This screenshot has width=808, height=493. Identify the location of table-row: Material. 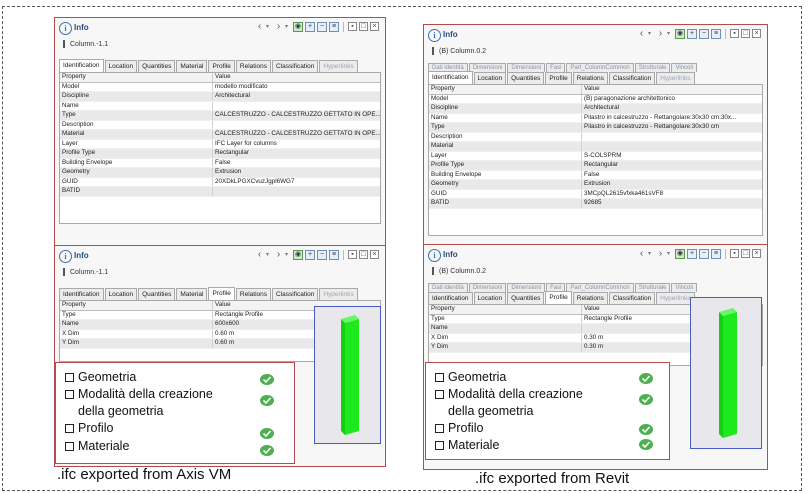
(595, 147).